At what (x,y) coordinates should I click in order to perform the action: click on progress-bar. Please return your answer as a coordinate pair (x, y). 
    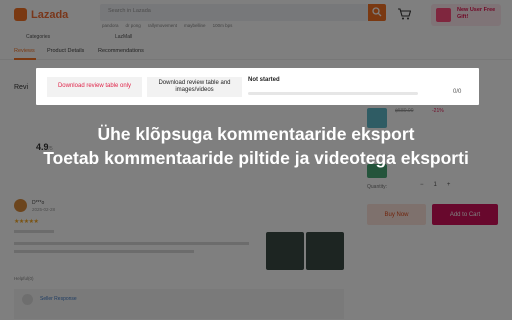
    Looking at the image, I should click on (333, 93).